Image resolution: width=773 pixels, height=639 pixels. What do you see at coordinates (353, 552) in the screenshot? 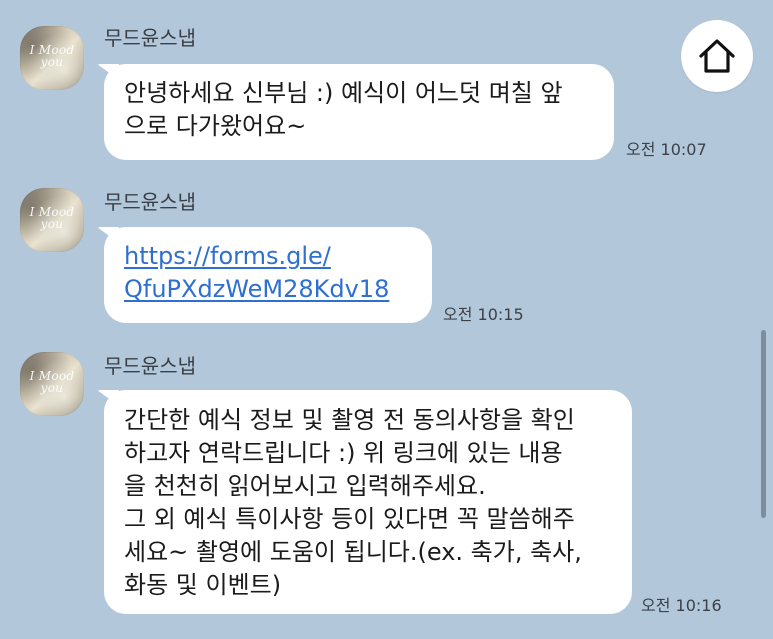
I see `message-line: 세요~ 촬영에 도움이 됩니다.(ex. 축가, 축사,` at bounding box center [353, 552].